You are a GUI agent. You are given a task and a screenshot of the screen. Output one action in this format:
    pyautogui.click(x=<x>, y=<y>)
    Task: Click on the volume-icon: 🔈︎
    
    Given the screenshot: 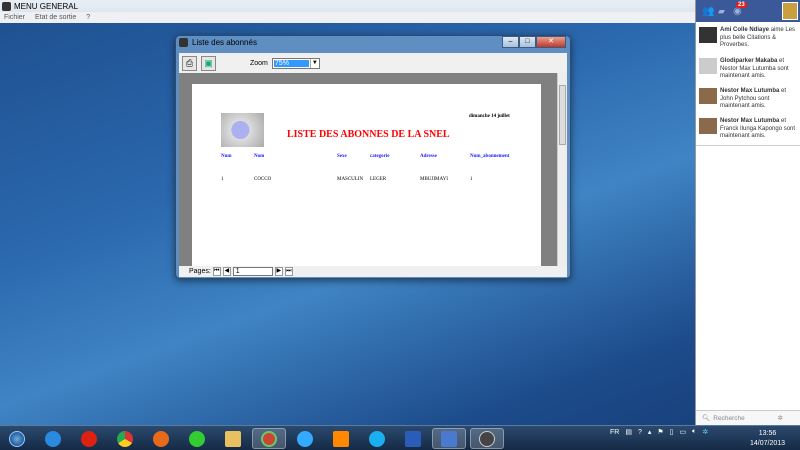 What is the action you would take?
    pyautogui.click(x=694, y=432)
    